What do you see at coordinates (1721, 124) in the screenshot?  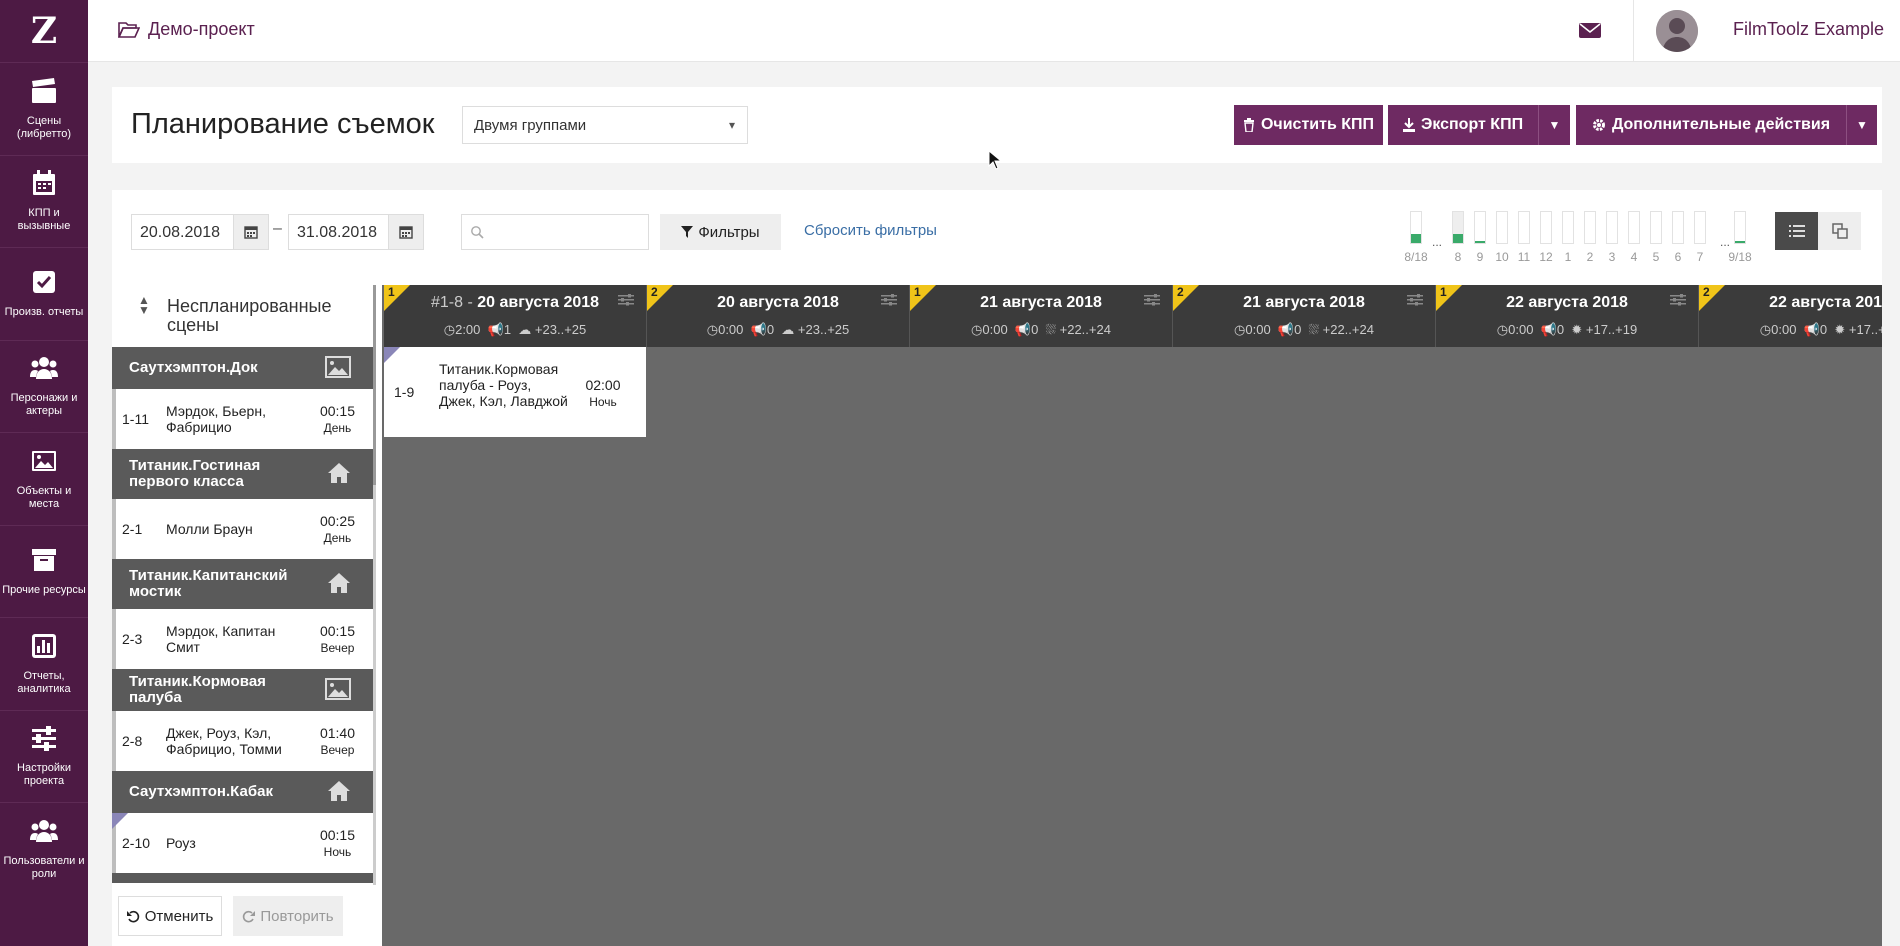 I see `more-actions-label: Дополнительные действия` at bounding box center [1721, 124].